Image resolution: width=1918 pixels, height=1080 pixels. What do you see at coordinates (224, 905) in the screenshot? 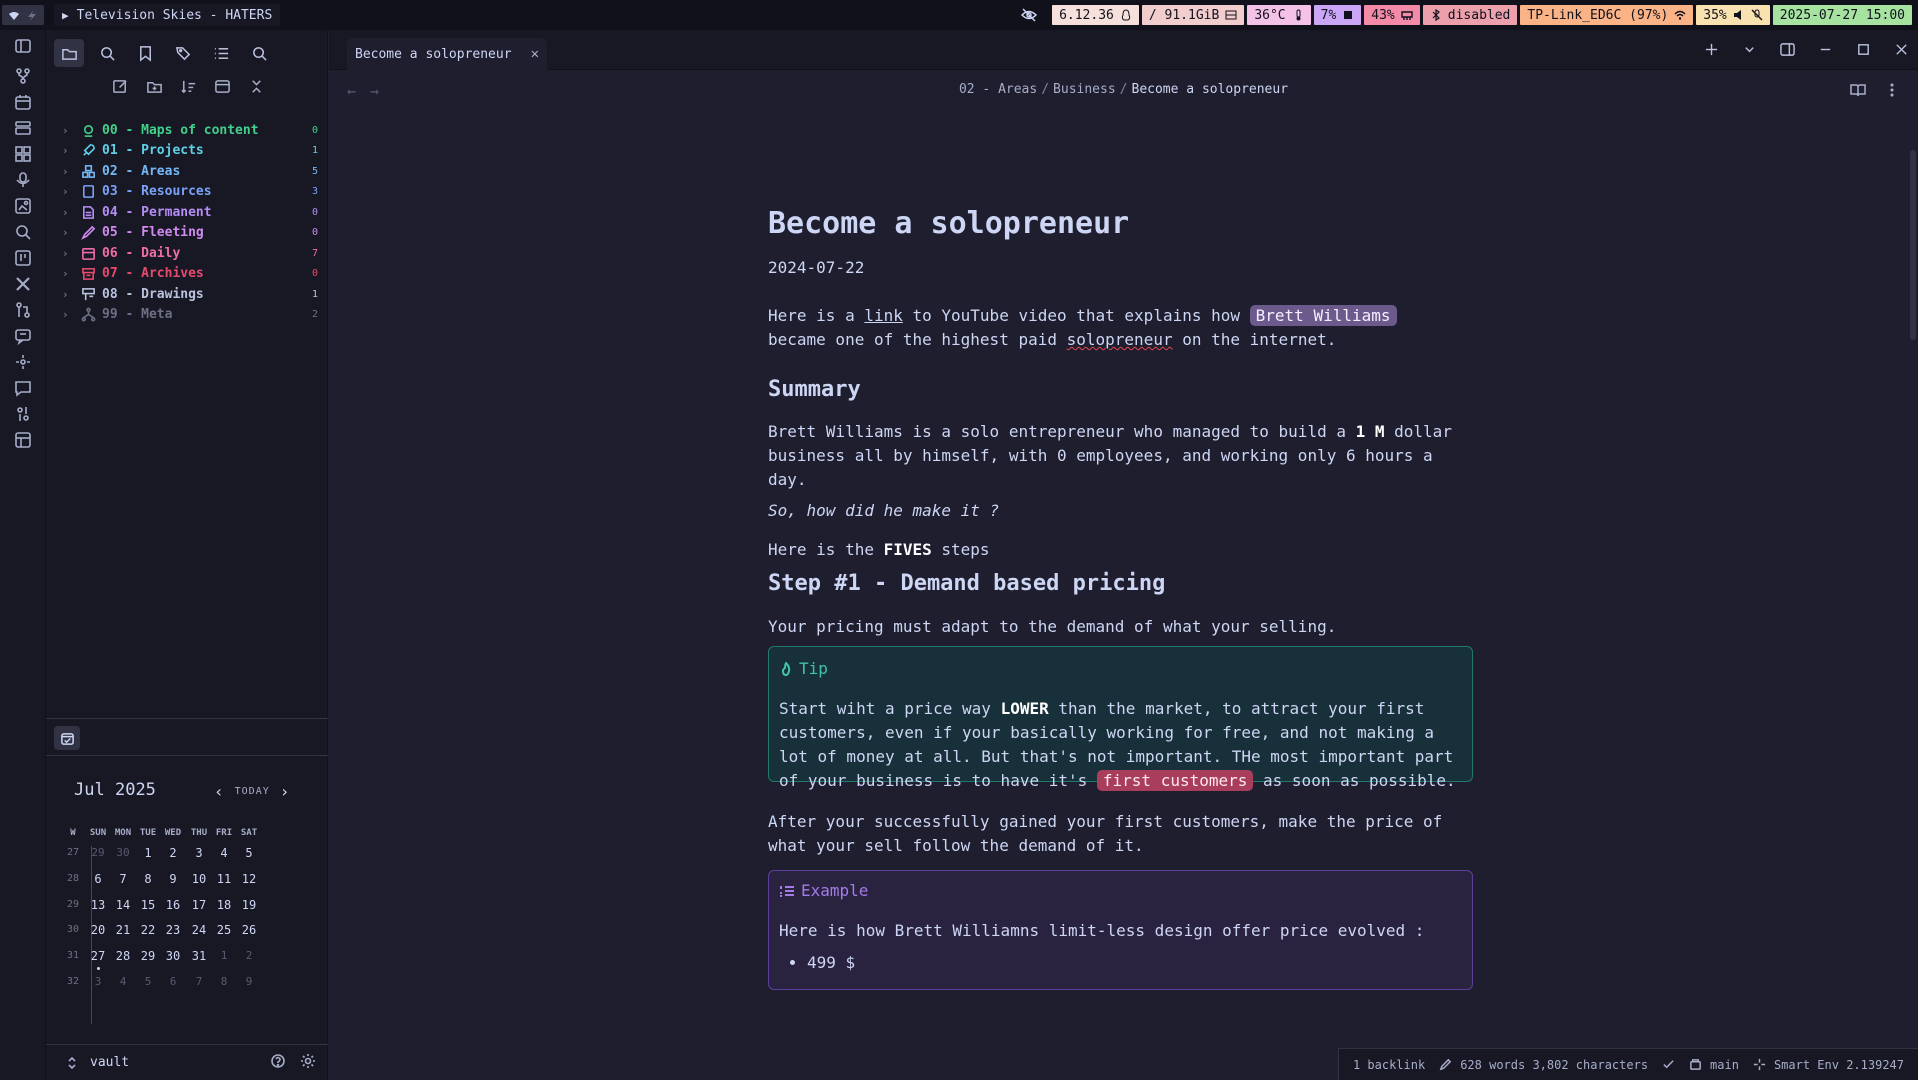
I see `calendar-day: 18` at bounding box center [224, 905].